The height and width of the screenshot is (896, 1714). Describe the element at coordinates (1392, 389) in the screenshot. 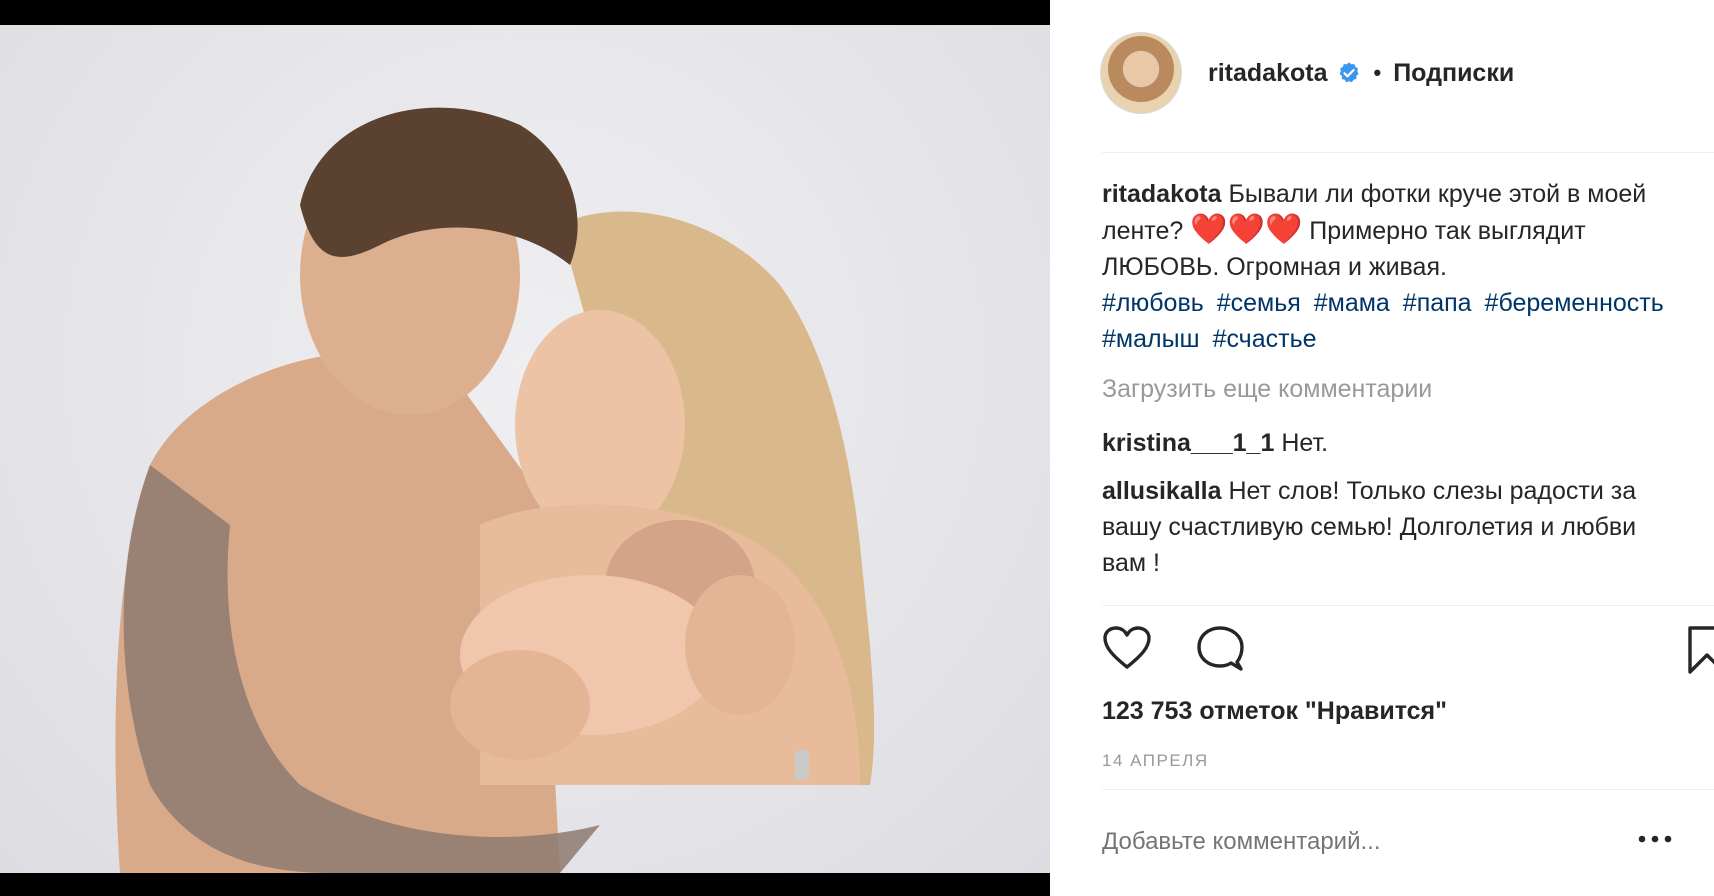

I see `load-more-comments-link: Загрузить еще комментарии` at that location.